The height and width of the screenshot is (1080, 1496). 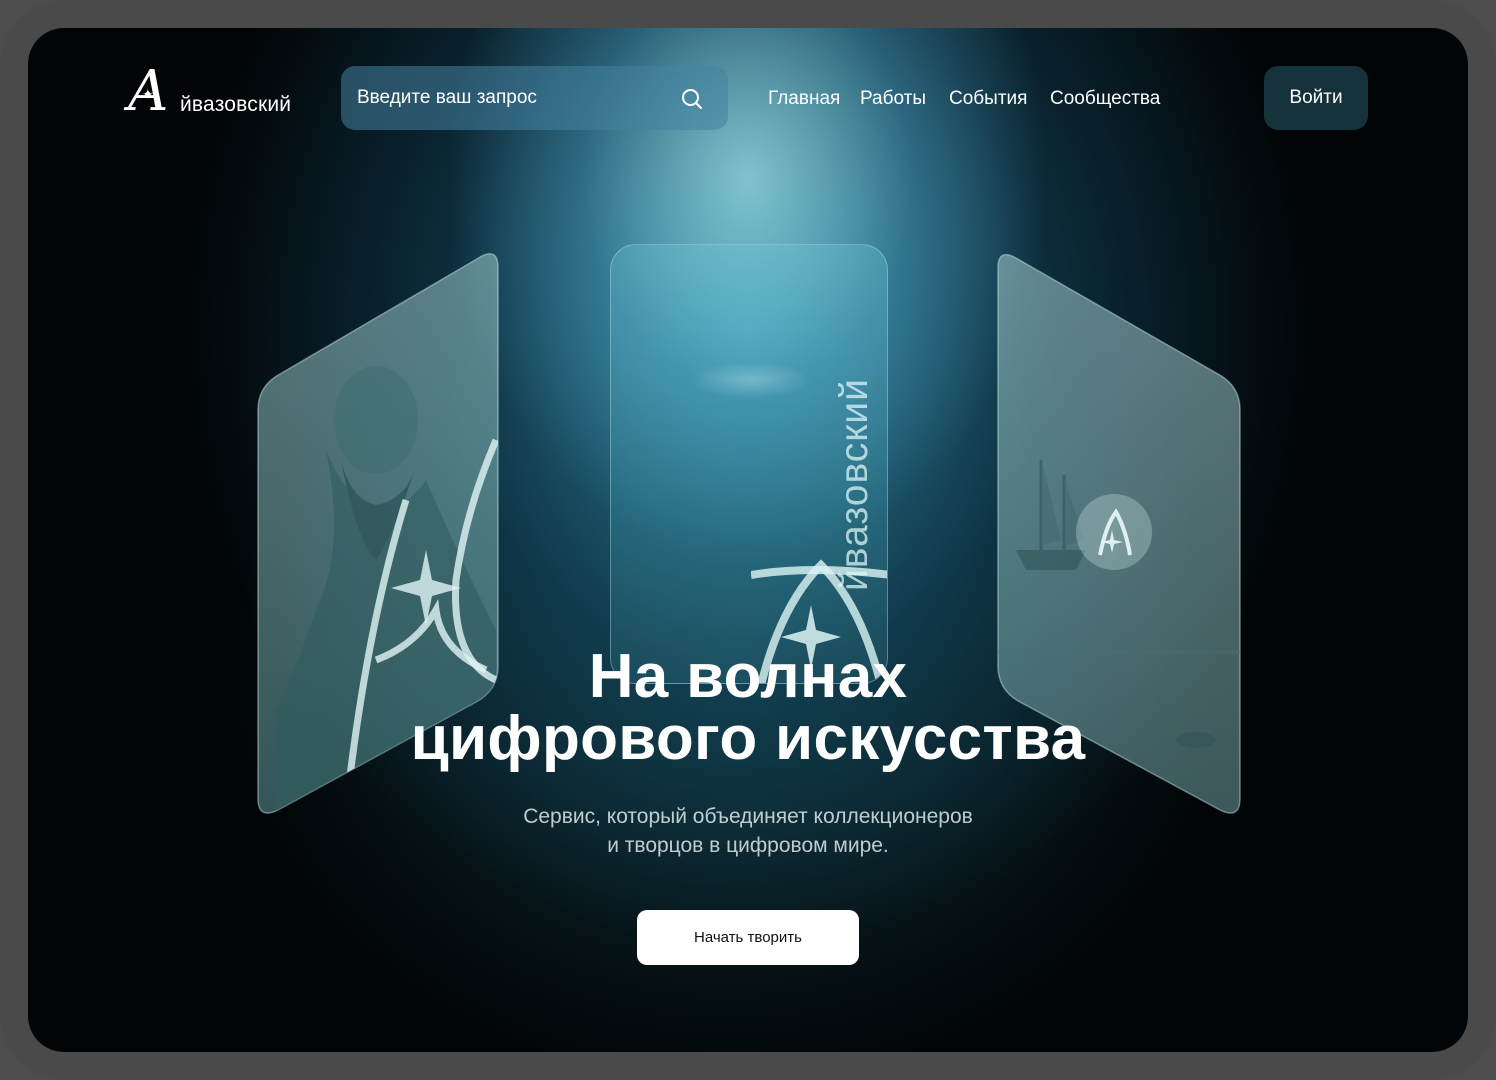 What do you see at coordinates (1105, 99) in the screenshot?
I see `nav-item-communities: Сообщества` at bounding box center [1105, 99].